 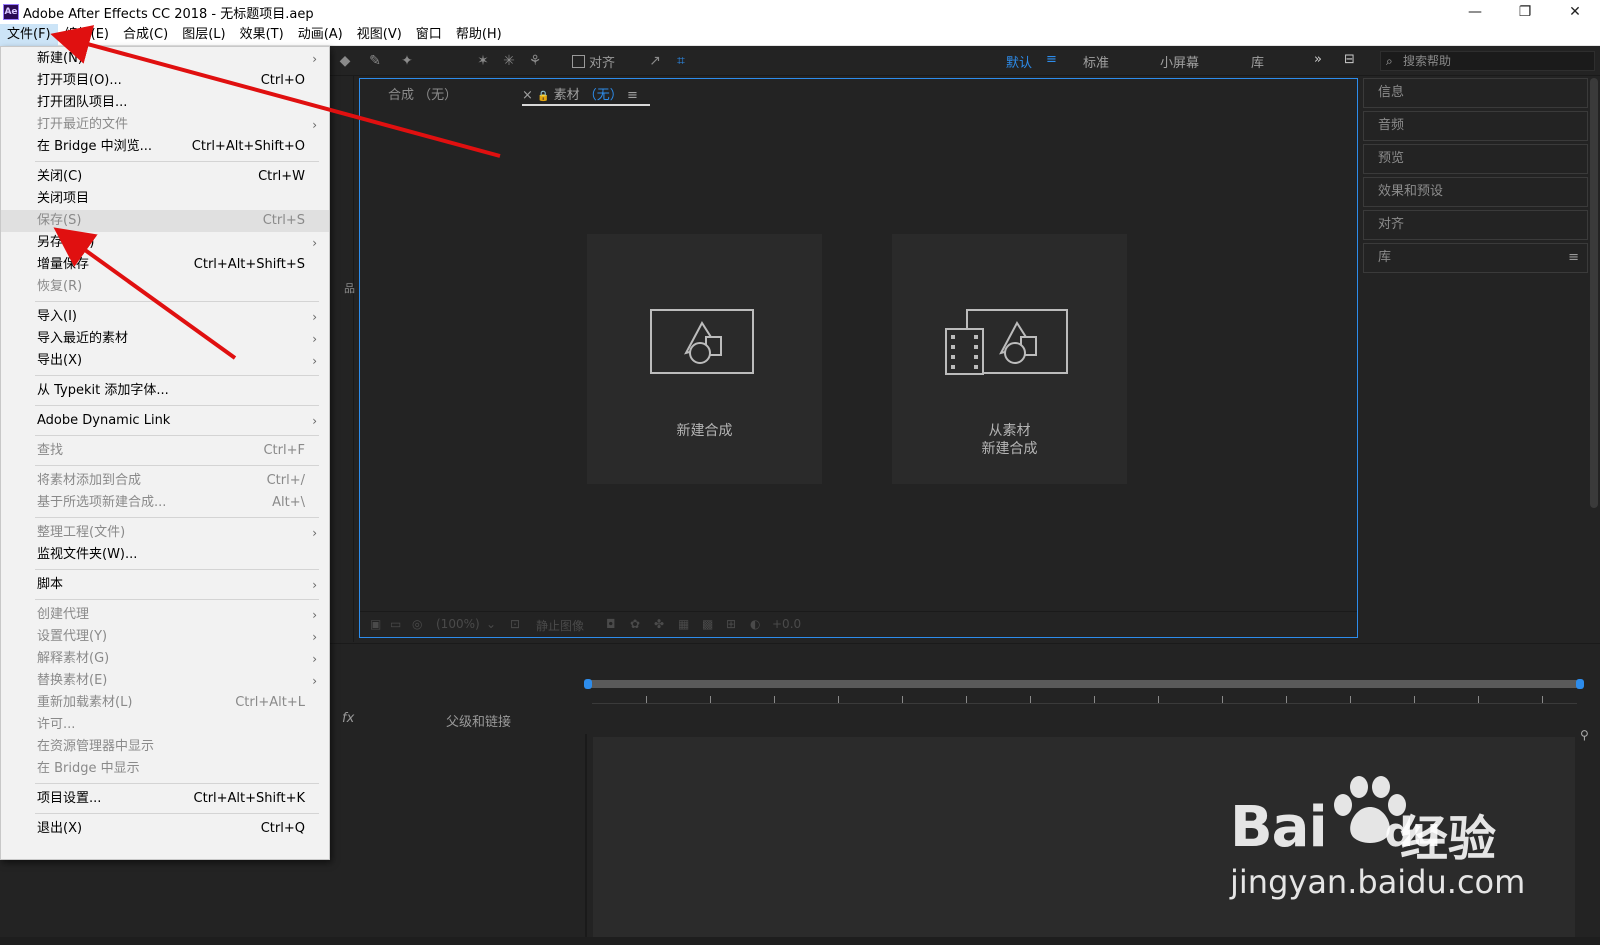 What do you see at coordinates (165, 361) in the screenshot?
I see `file-menu-item: 导出(X) ›` at bounding box center [165, 361].